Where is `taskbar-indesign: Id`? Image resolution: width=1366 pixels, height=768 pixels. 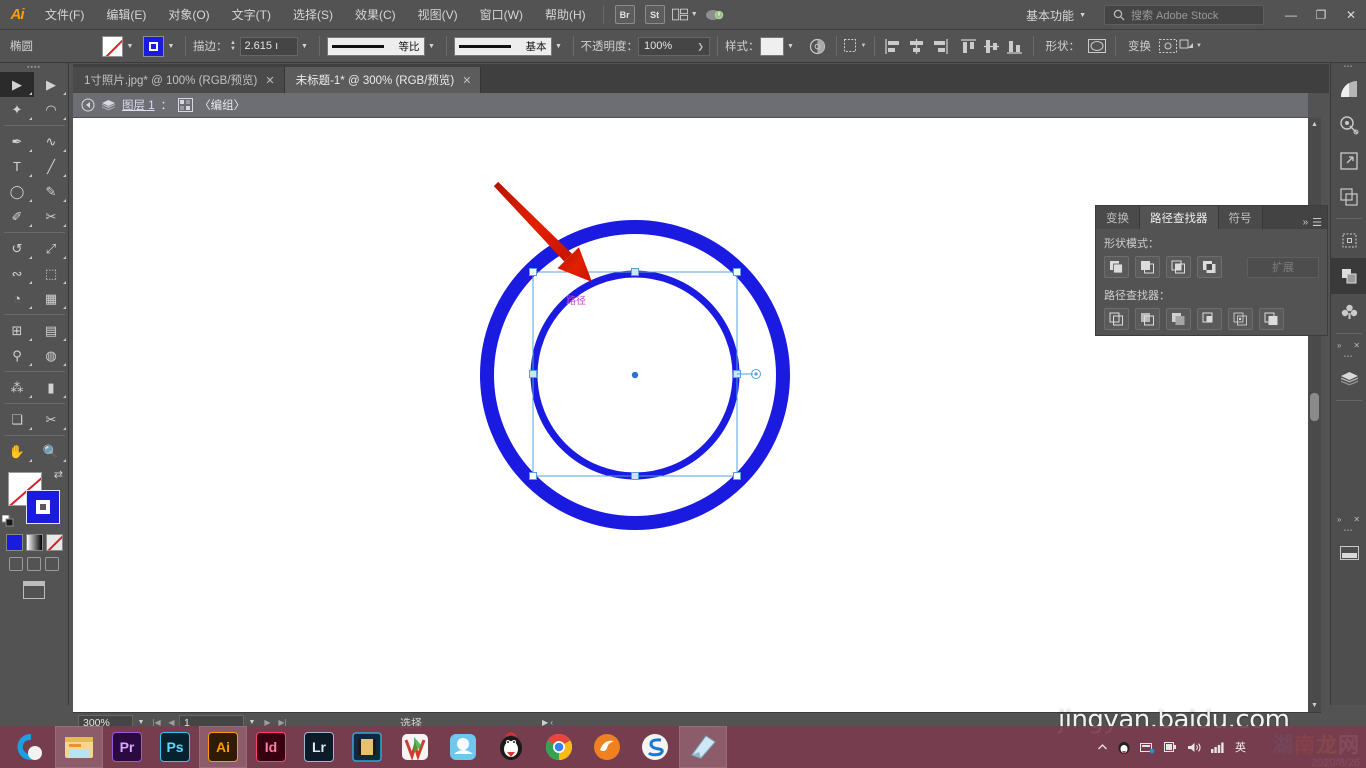 taskbar-indesign: Id is located at coordinates (271, 747).